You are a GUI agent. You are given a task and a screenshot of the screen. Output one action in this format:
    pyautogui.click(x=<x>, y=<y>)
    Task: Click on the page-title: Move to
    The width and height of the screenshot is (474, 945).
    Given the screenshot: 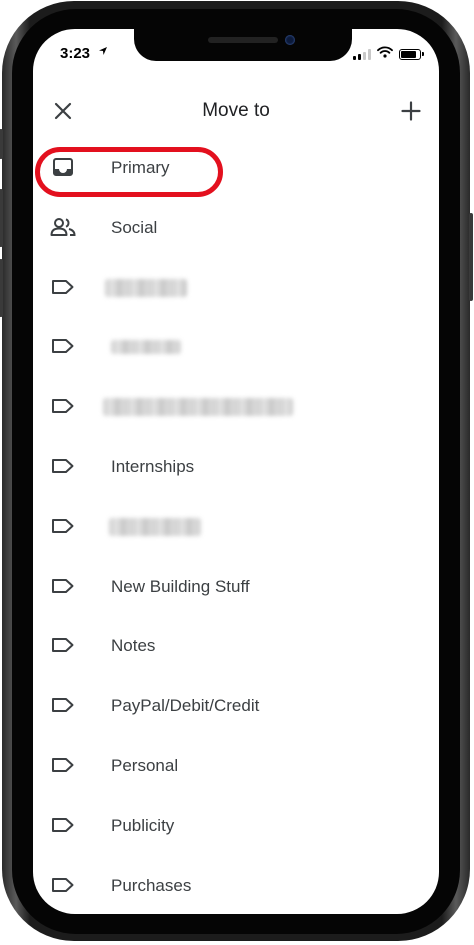 What is the action you would take?
    pyautogui.click(x=236, y=110)
    